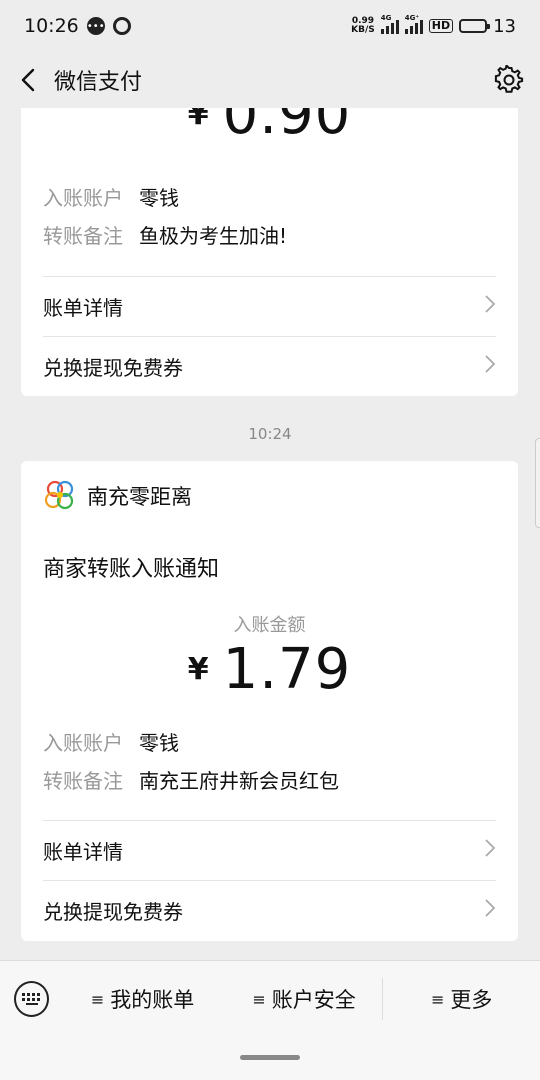 This screenshot has height=1080, width=540. What do you see at coordinates (504, 26) in the screenshot?
I see `battery-level: 13` at bounding box center [504, 26].